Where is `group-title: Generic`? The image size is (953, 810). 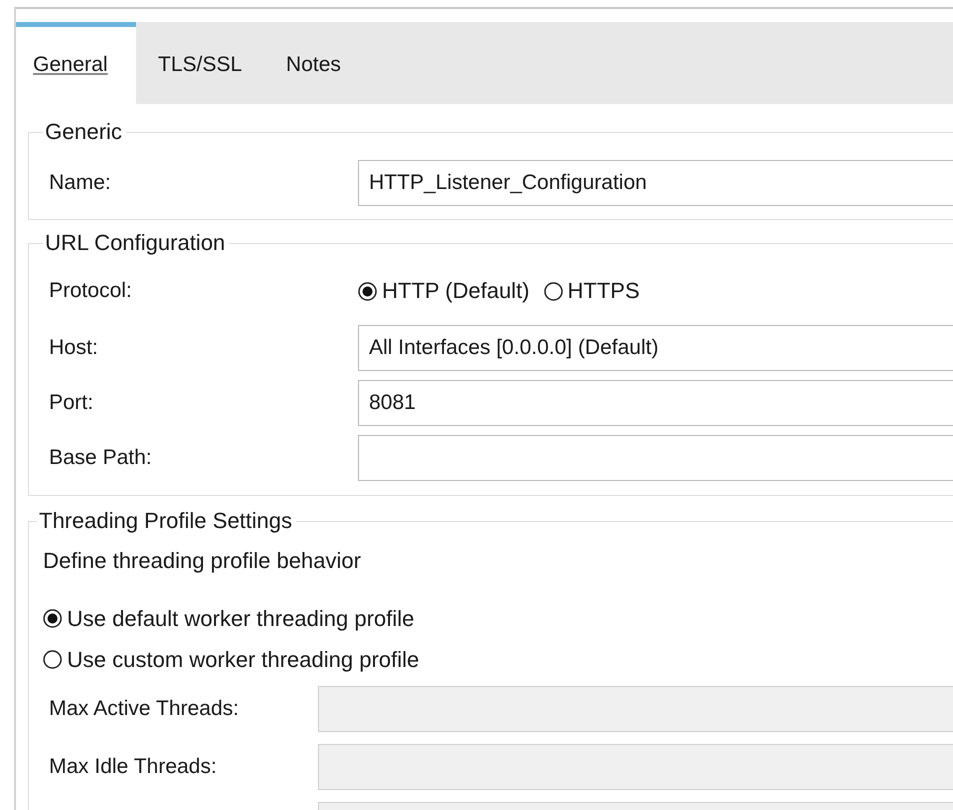
group-title: Generic is located at coordinates (84, 132).